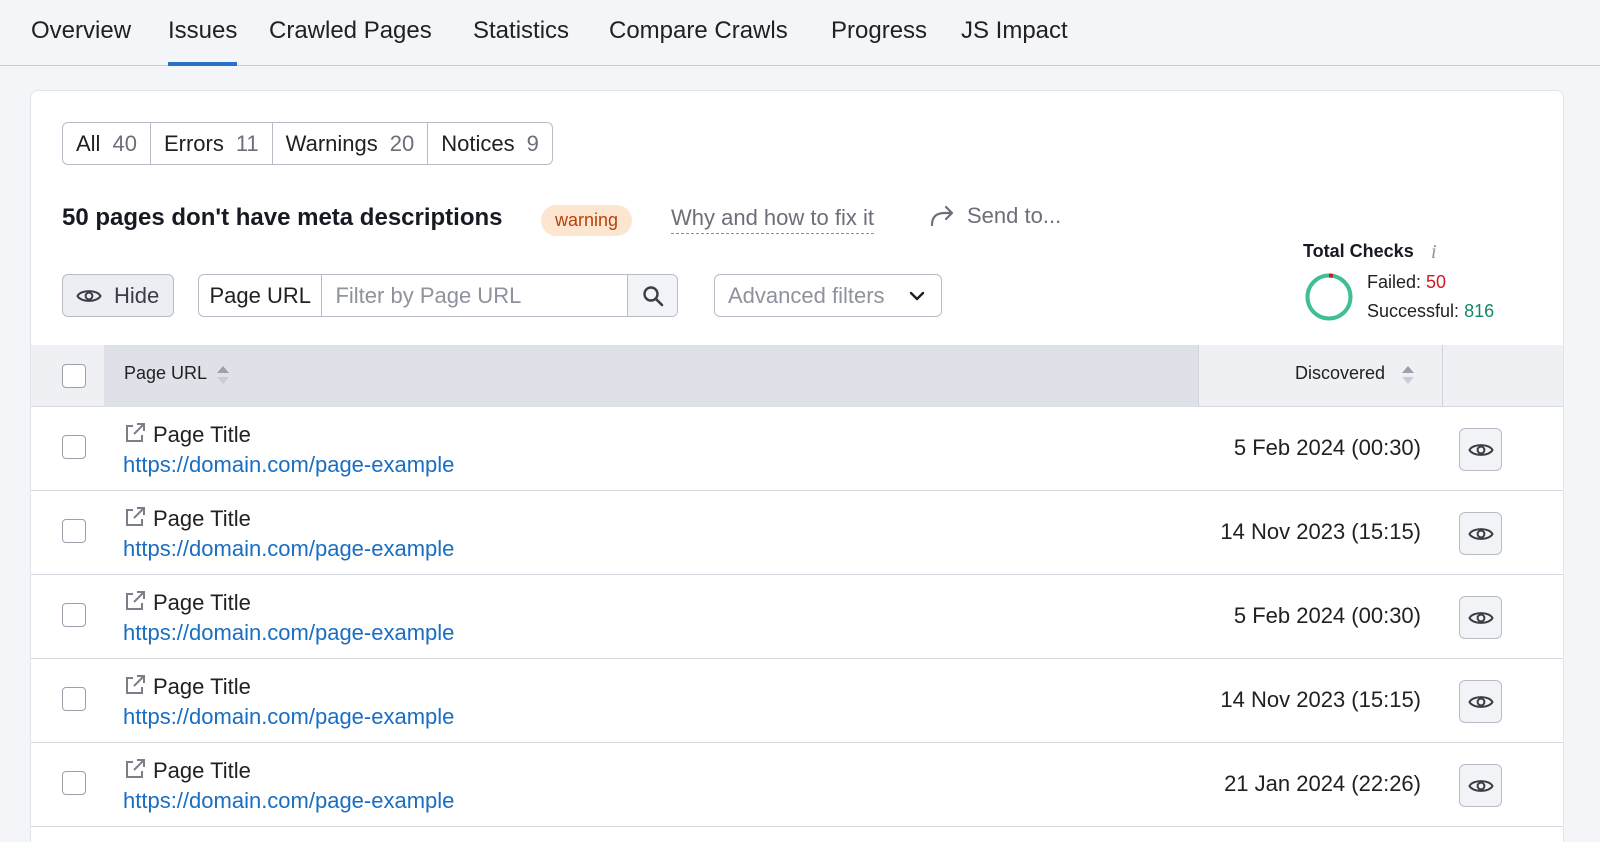  Describe the element at coordinates (1358, 251) in the screenshot. I see `total-checks-title: Total Checks` at that location.